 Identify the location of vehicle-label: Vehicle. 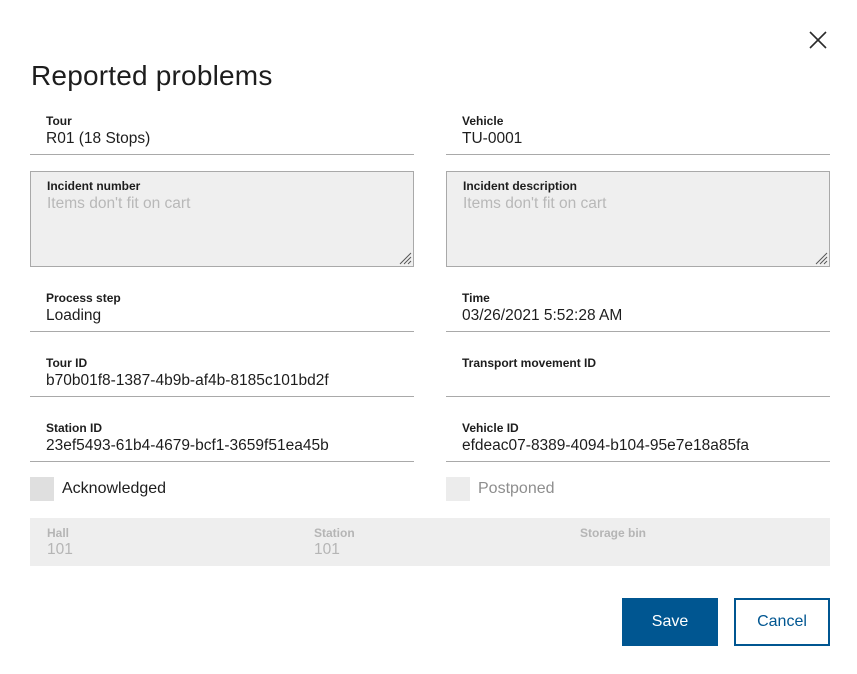
(483, 121).